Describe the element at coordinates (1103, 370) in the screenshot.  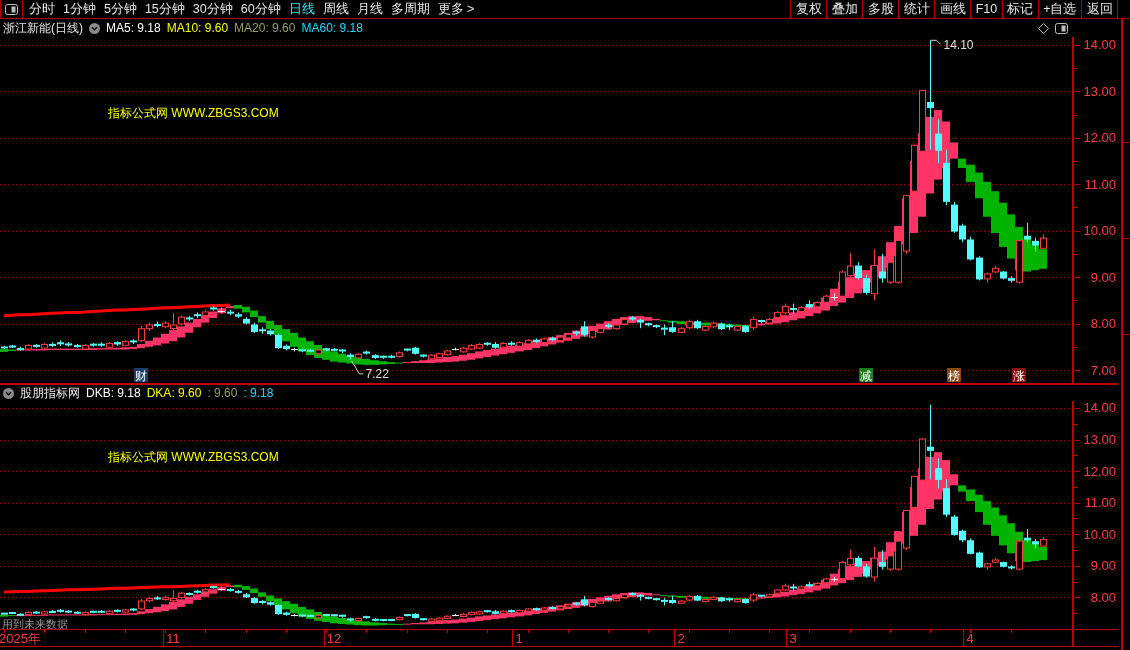
I see `price-label: 7.00` at that location.